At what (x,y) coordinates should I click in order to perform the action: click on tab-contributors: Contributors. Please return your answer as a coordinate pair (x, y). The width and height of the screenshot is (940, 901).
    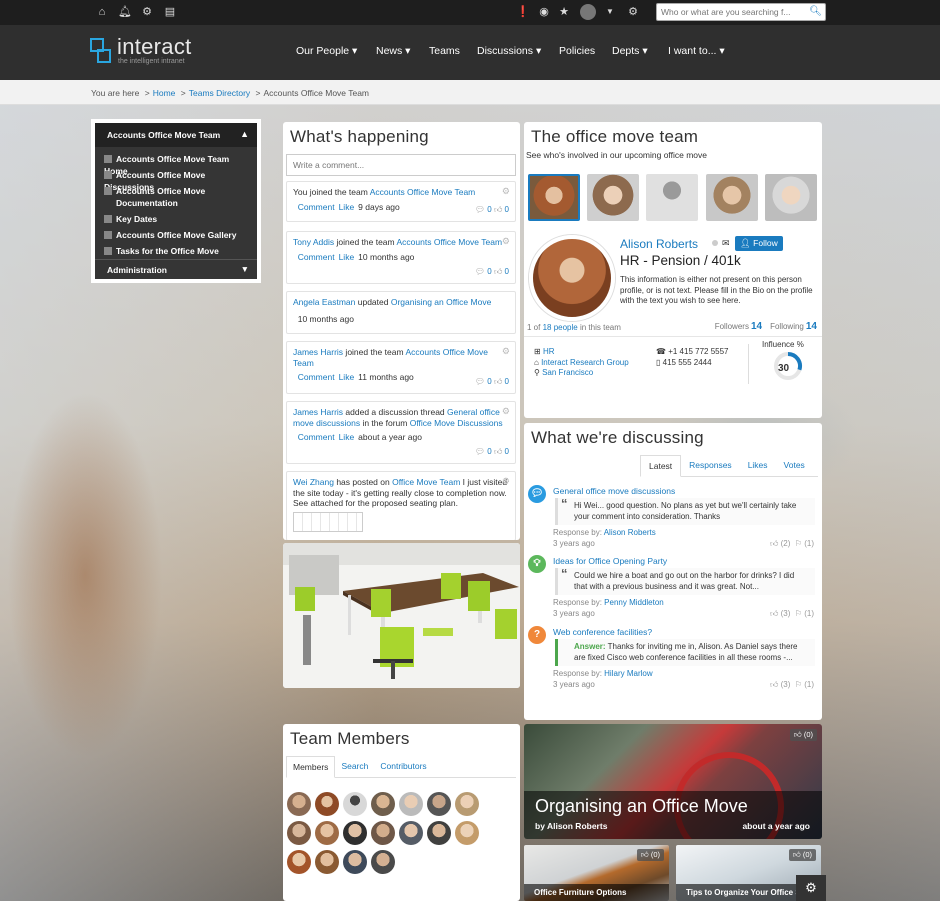
    Looking at the image, I should click on (403, 766).